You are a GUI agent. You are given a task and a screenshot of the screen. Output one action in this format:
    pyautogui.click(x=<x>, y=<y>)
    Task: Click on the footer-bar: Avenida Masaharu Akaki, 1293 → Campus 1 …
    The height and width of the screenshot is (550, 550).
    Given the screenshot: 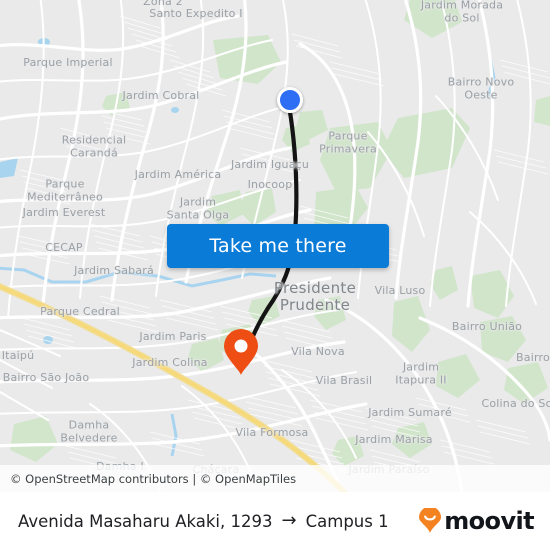 What is the action you would take?
    pyautogui.click(x=275, y=521)
    